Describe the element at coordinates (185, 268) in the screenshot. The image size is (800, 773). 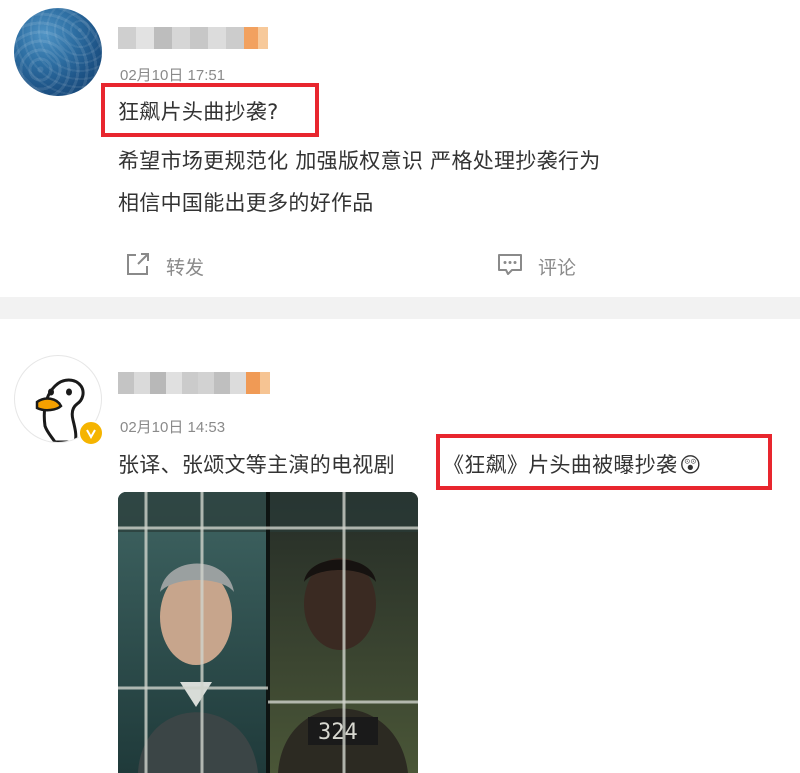
I see `repost-label: 转发` at that location.